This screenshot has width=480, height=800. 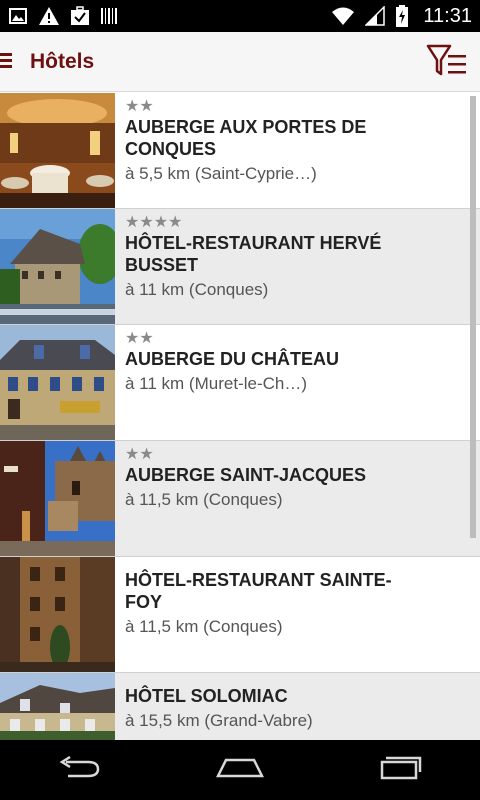 What do you see at coordinates (216, 383) in the screenshot?
I see `hotel-distance: à 11 km (Muret-le-Ch…)` at bounding box center [216, 383].